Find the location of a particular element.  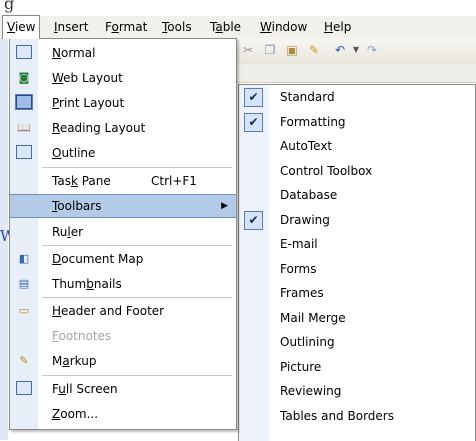

menu-insert: Insert is located at coordinates (71, 27).